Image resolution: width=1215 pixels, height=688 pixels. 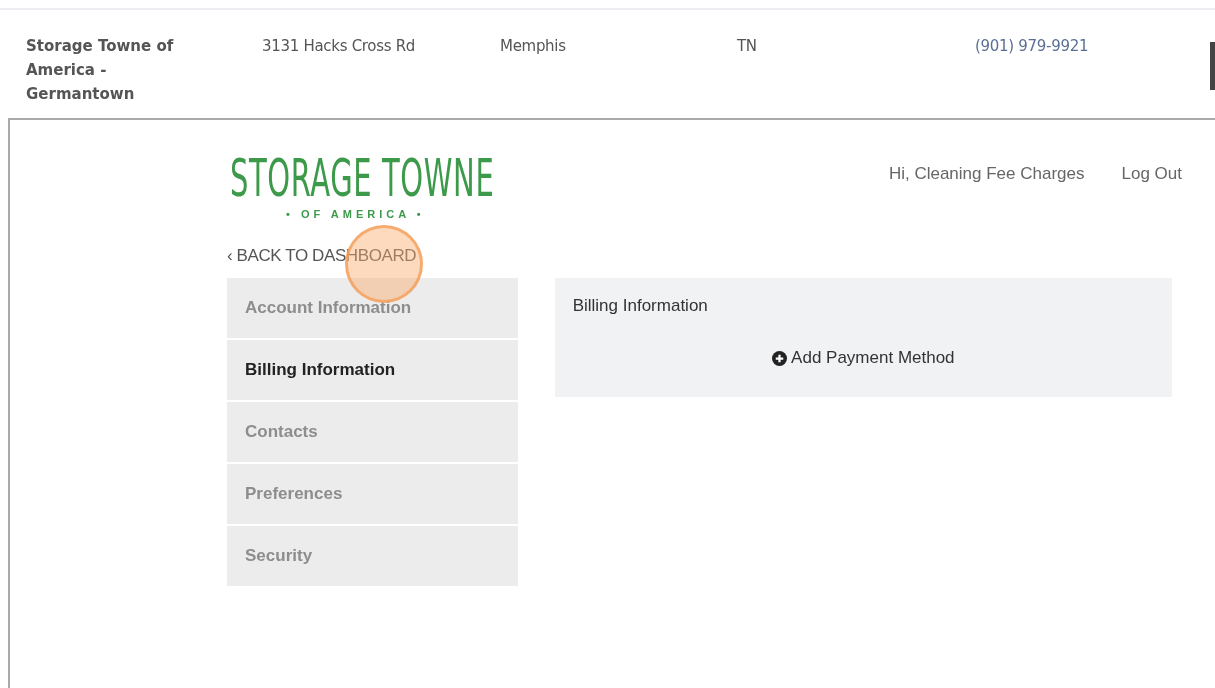 I want to click on greeting-text: Hi, Cleaning Fee Charges, so click(x=986, y=174).